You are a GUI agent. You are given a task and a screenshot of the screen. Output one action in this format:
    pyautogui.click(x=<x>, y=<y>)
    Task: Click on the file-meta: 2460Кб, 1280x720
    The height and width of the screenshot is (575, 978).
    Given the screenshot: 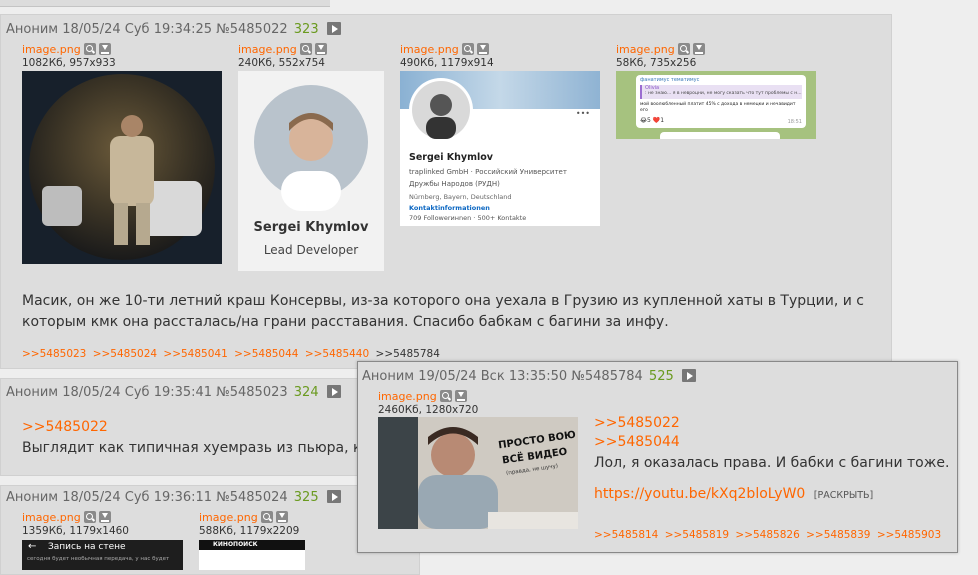 What is the action you would take?
    pyautogui.click(x=428, y=410)
    